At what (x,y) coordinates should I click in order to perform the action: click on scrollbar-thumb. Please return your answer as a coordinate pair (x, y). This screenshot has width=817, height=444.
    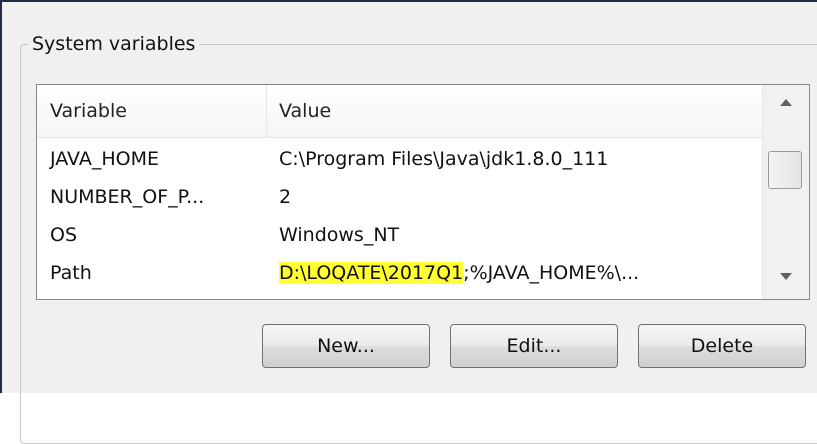
    Looking at the image, I should click on (785, 170).